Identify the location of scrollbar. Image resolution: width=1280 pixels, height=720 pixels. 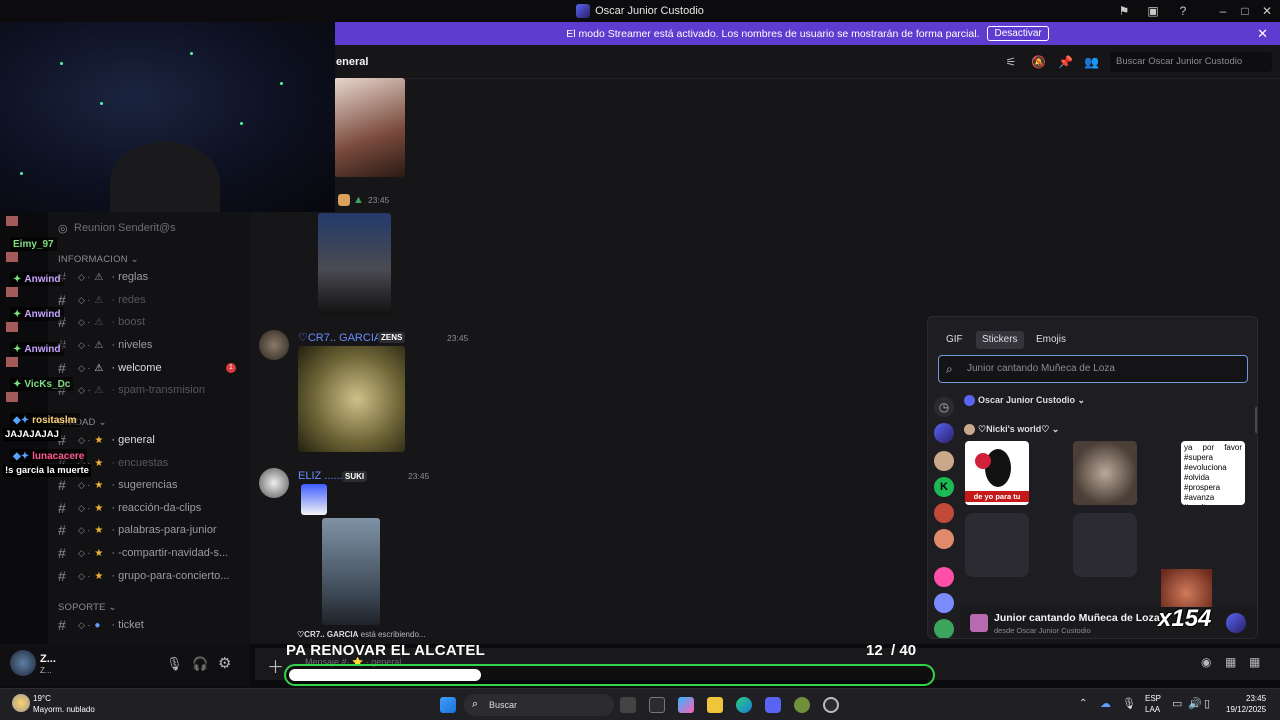
(1256, 420).